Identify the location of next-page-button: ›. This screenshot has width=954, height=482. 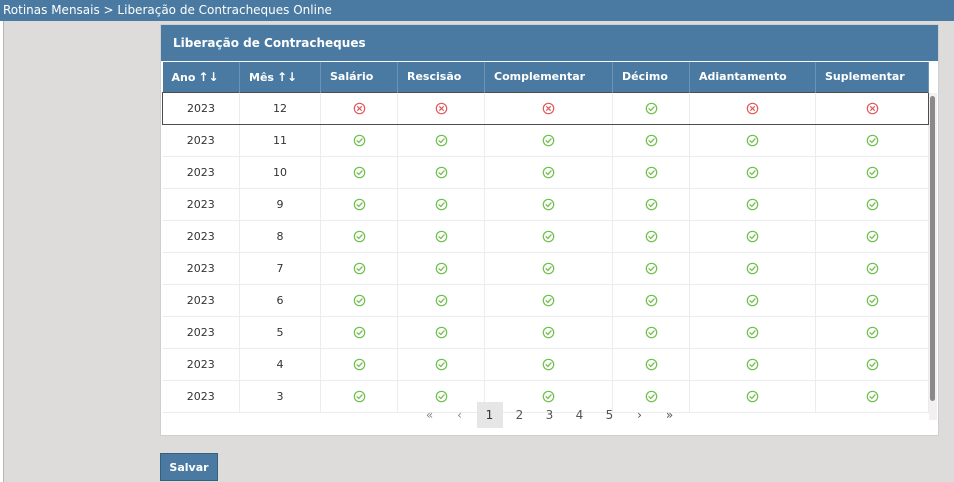
(640, 415).